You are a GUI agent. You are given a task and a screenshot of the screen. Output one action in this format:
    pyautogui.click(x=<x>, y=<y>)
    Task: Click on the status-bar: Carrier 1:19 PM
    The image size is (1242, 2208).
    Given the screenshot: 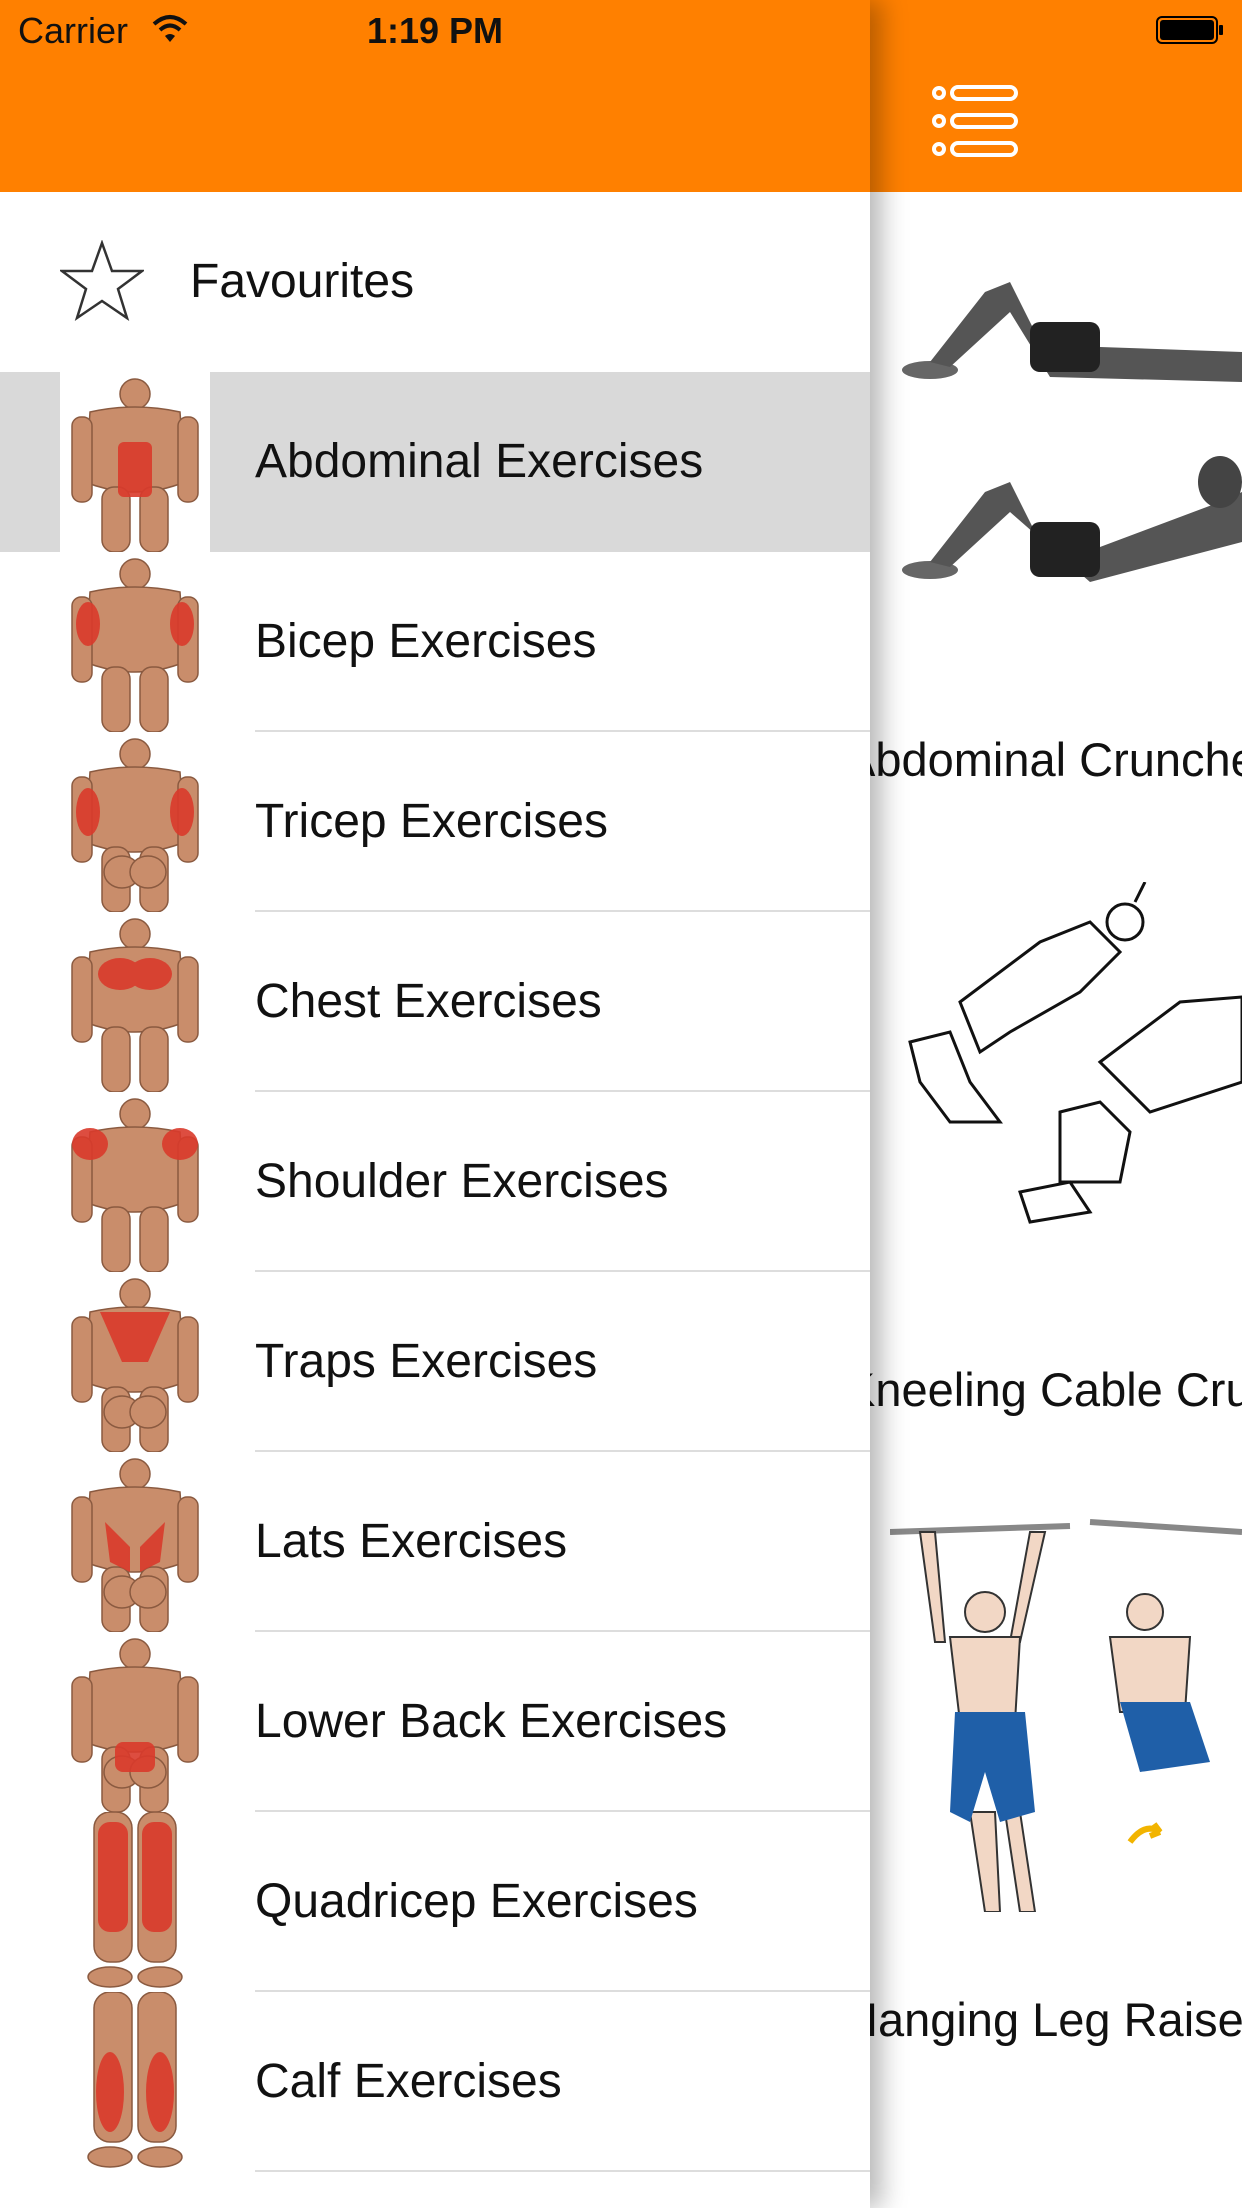 What is the action you would take?
    pyautogui.click(x=435, y=30)
    